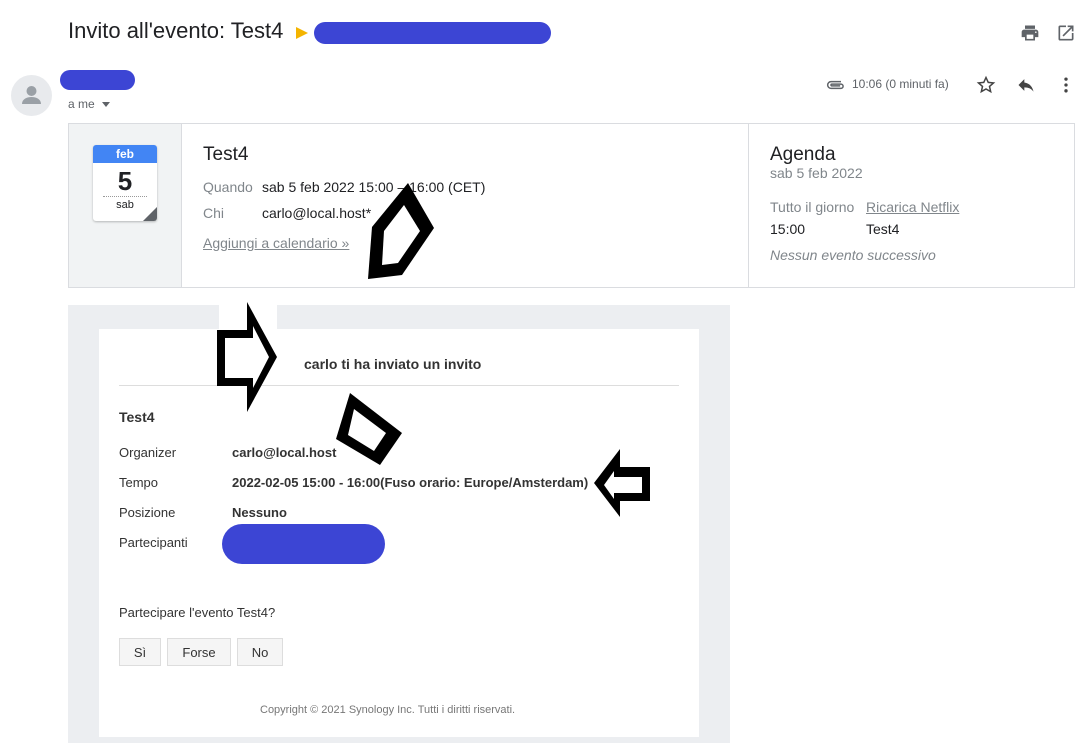  What do you see at coordinates (214, 213) in the screenshot?
I see `who-label: Chi` at bounding box center [214, 213].